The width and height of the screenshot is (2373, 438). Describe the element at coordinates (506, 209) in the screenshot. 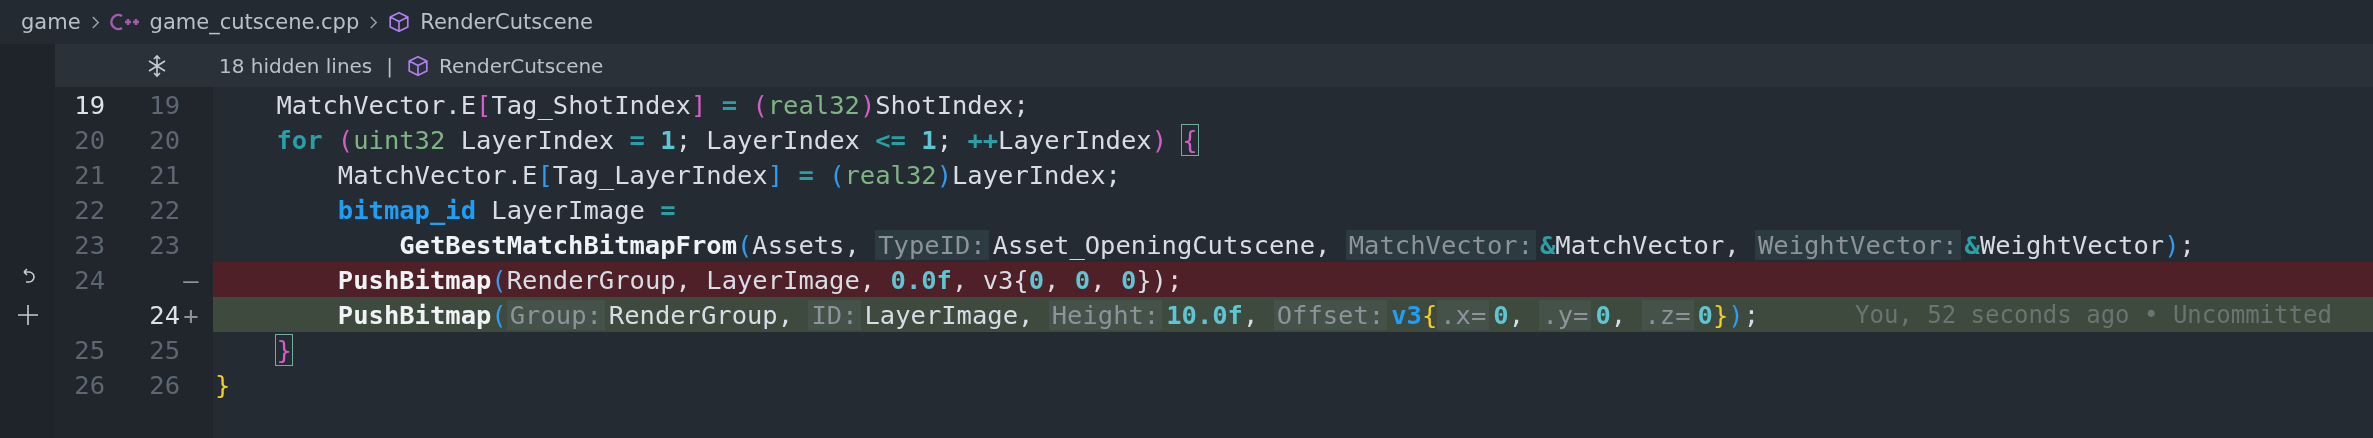

I see `code-line: bitmap_id LayerImage =` at that location.